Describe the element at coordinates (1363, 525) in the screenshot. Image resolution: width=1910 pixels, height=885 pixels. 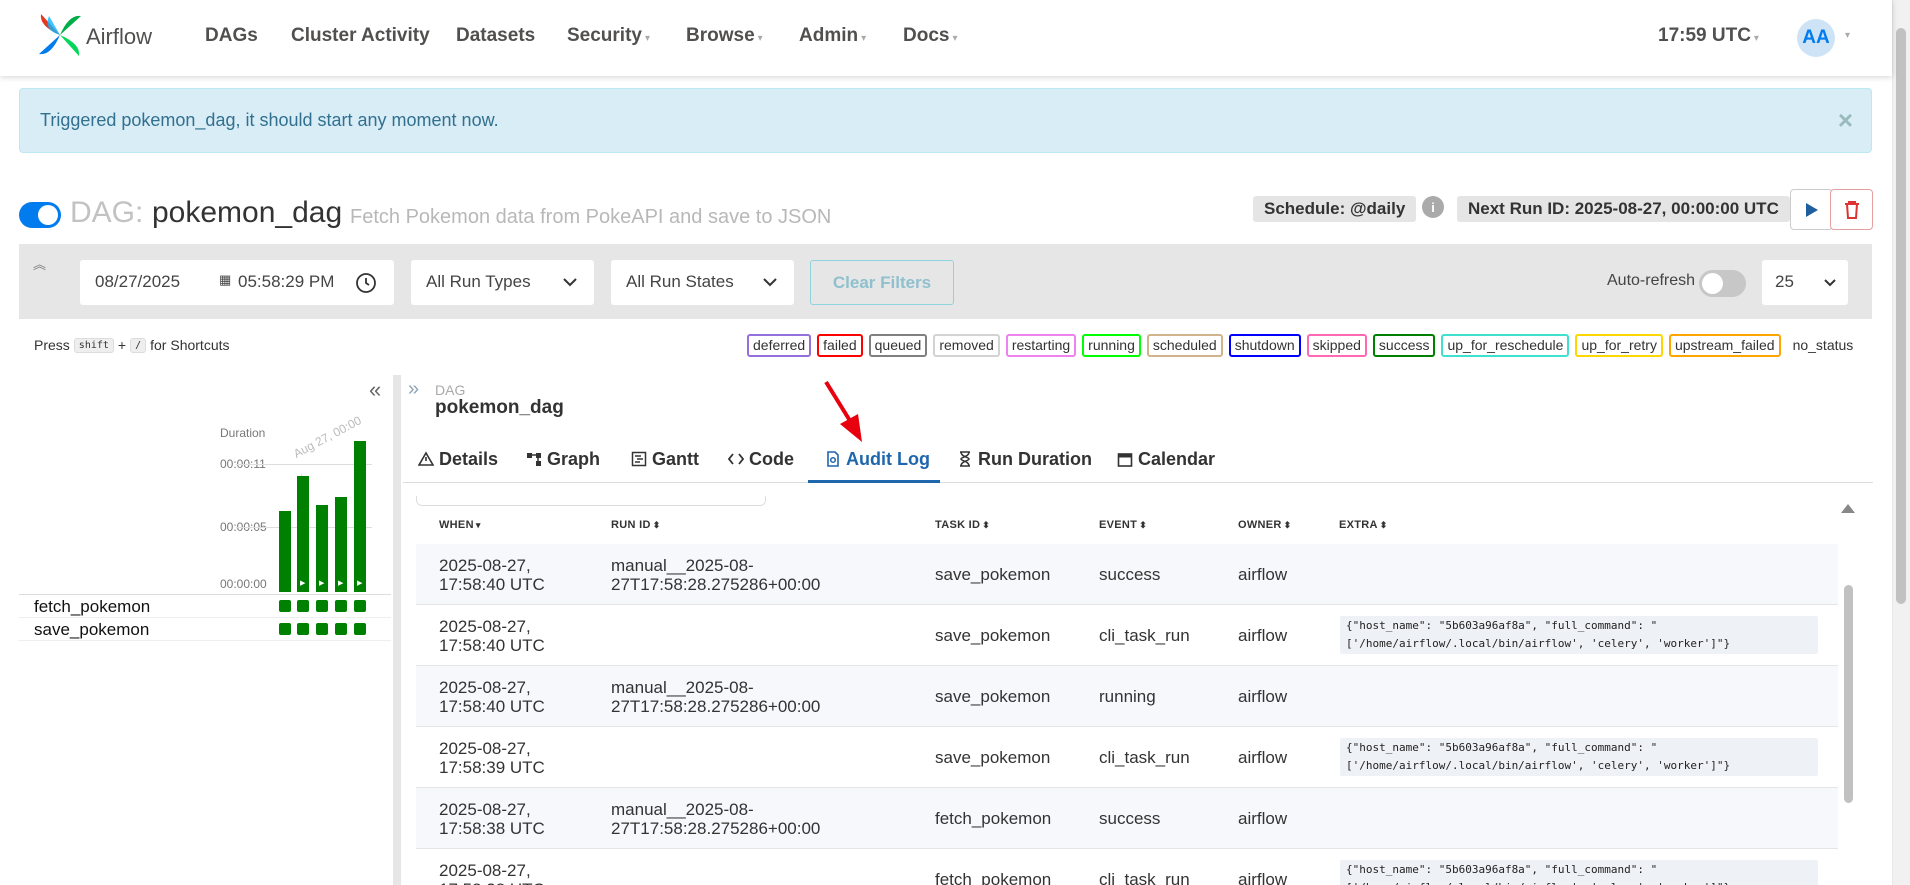
I see `column-header-extra: EXTRA ⬍` at that location.